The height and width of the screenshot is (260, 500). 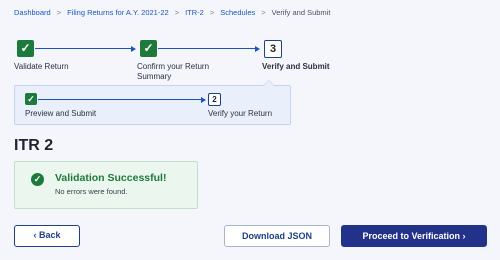 What do you see at coordinates (148, 48) in the screenshot?
I see `step-2-check-icon: ✓` at bounding box center [148, 48].